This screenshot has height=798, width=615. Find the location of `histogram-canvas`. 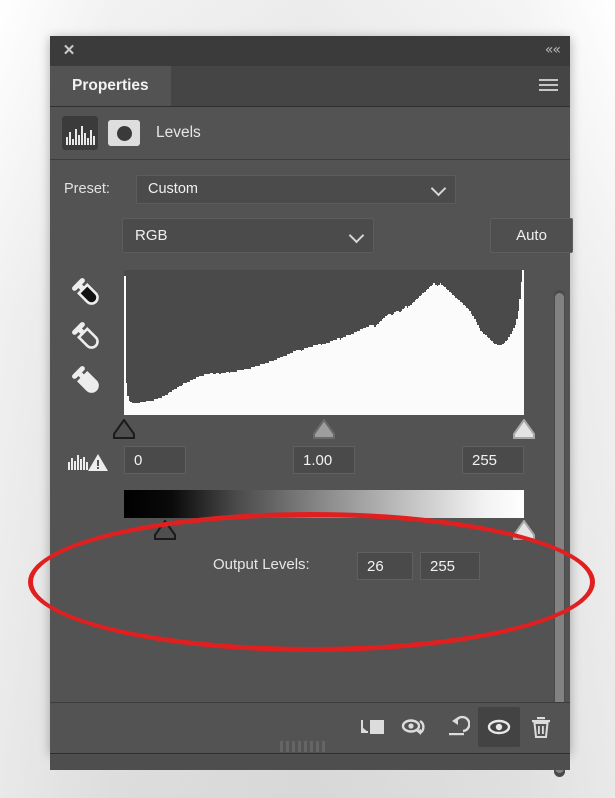

histogram-canvas is located at coordinates (324, 342).